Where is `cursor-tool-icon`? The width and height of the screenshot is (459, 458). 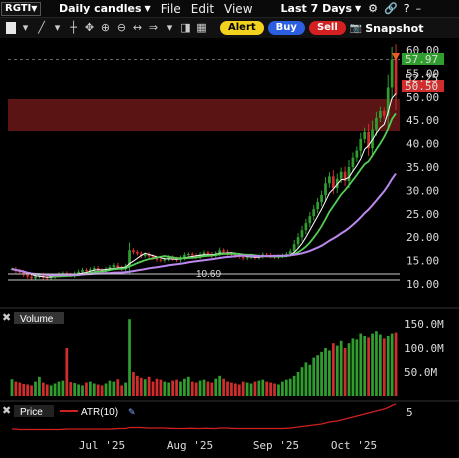 cursor-tool-icon is located at coordinates (11, 28).